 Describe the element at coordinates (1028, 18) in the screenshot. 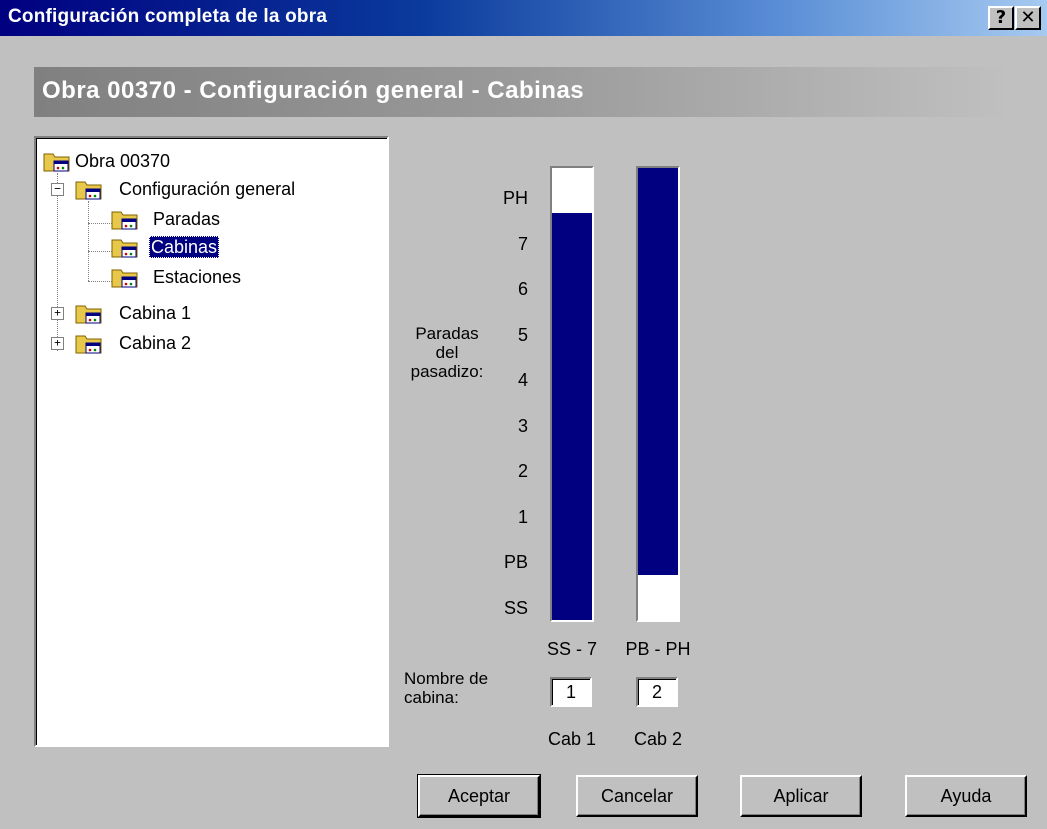

I see `close-button: ✕` at that location.